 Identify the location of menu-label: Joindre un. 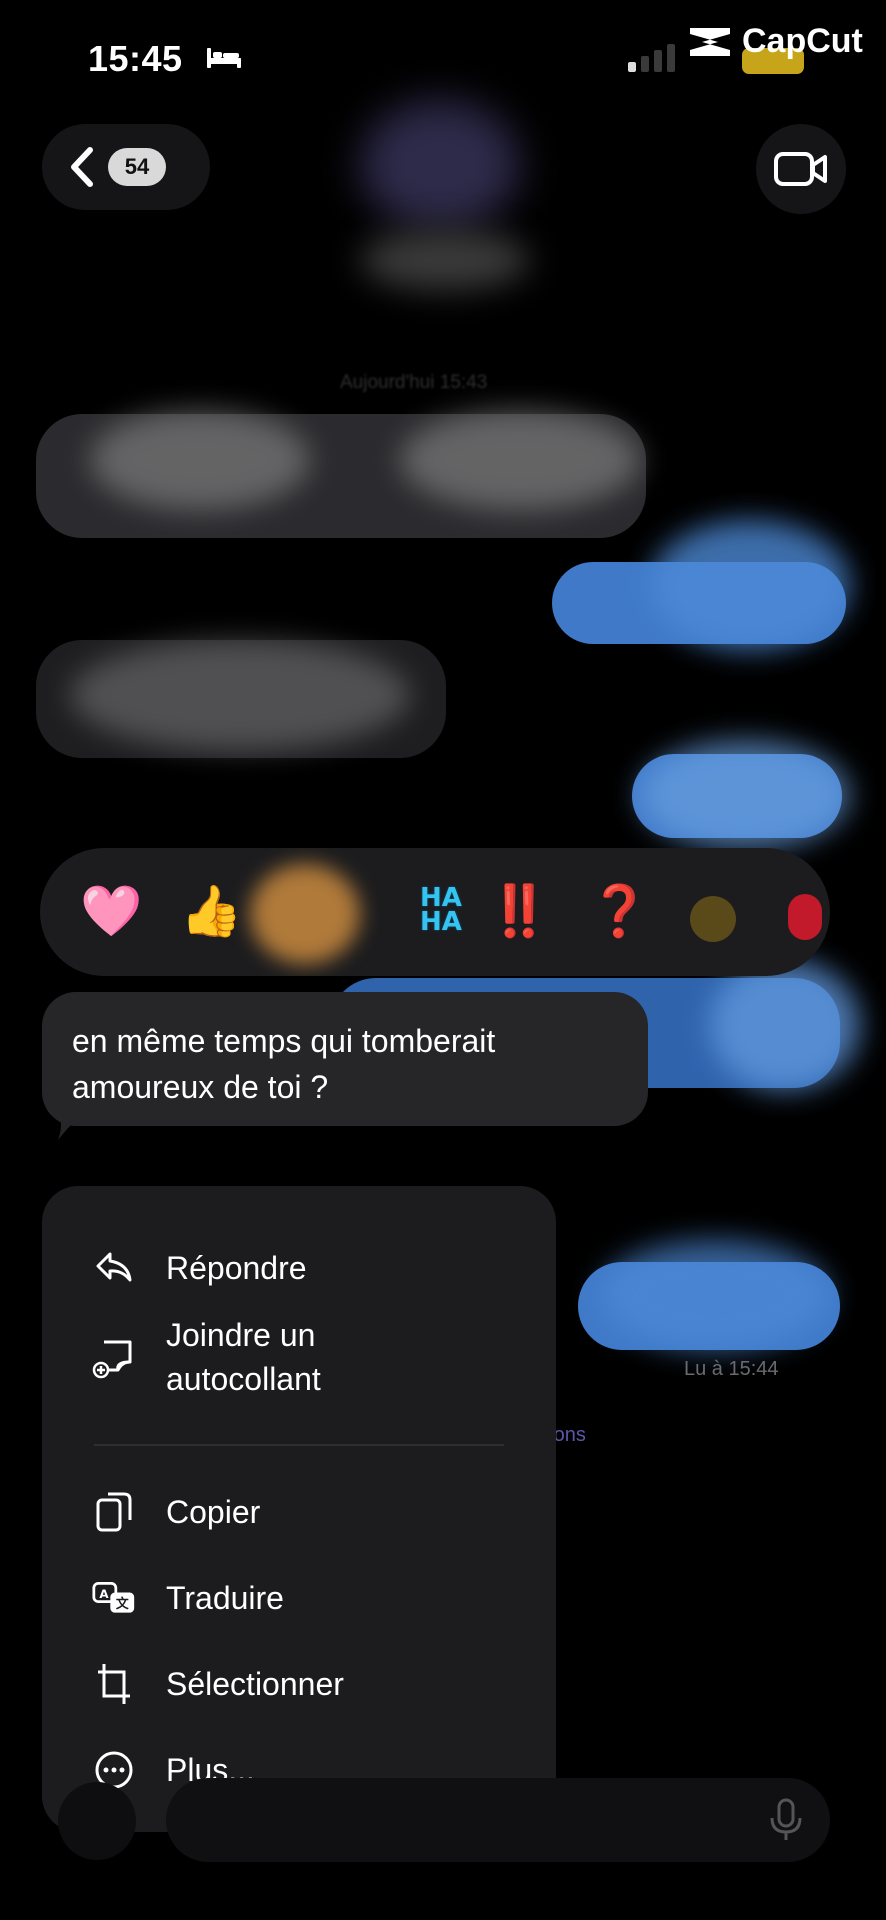
(241, 1335).